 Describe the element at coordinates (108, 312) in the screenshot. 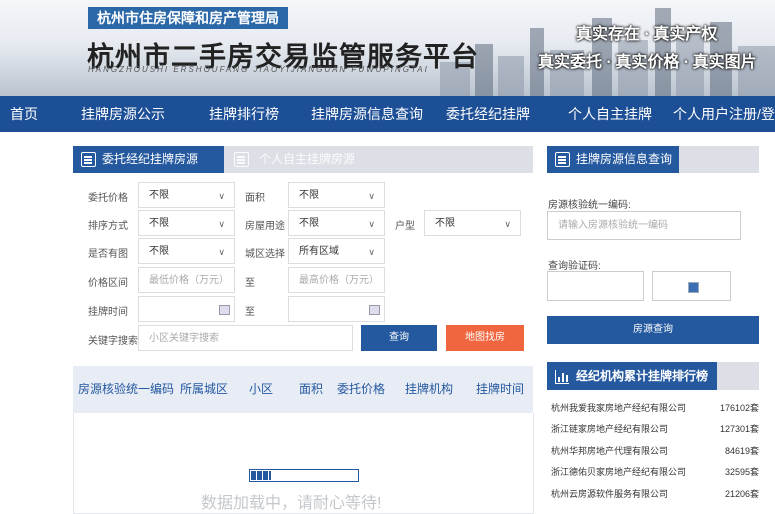

I see `listing-time-label: 挂牌时间` at that location.